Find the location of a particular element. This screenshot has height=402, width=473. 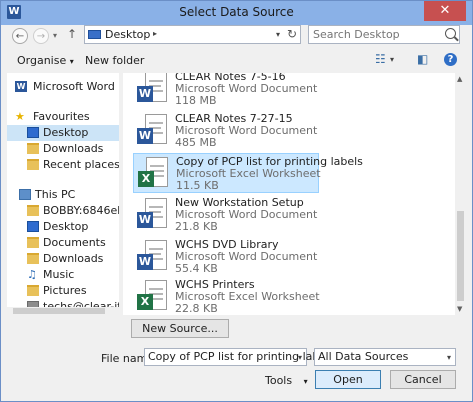

sidebar-item-label: Music is located at coordinates (59, 274).